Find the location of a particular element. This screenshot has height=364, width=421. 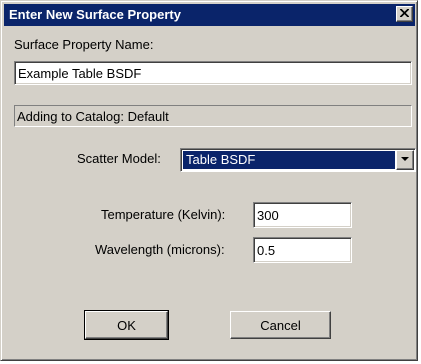

surface-name-input is located at coordinates (213, 73).